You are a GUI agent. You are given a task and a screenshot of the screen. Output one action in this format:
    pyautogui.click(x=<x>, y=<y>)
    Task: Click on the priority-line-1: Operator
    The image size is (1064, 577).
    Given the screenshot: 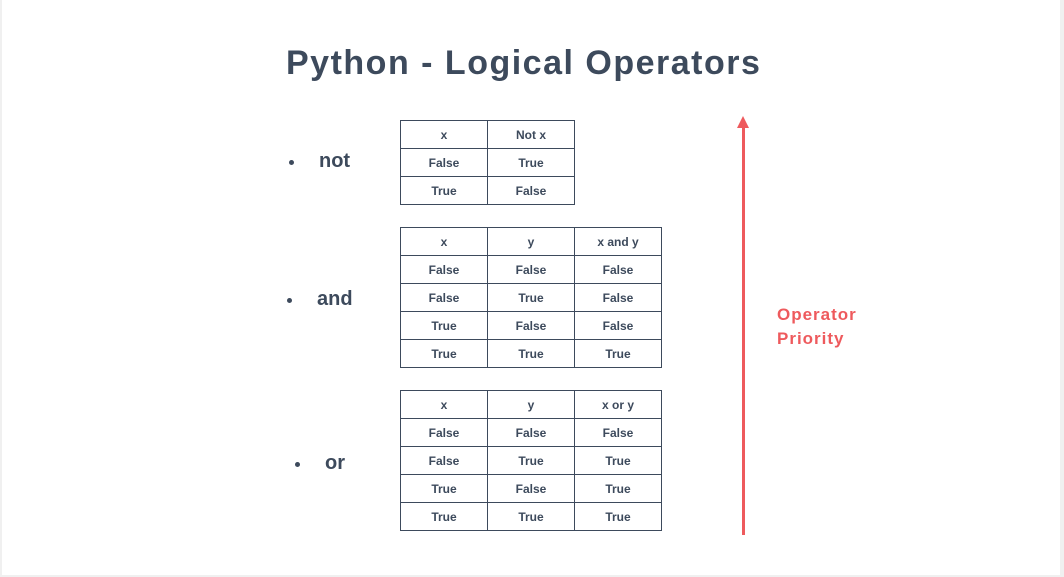 What is the action you would take?
    pyautogui.click(x=817, y=314)
    